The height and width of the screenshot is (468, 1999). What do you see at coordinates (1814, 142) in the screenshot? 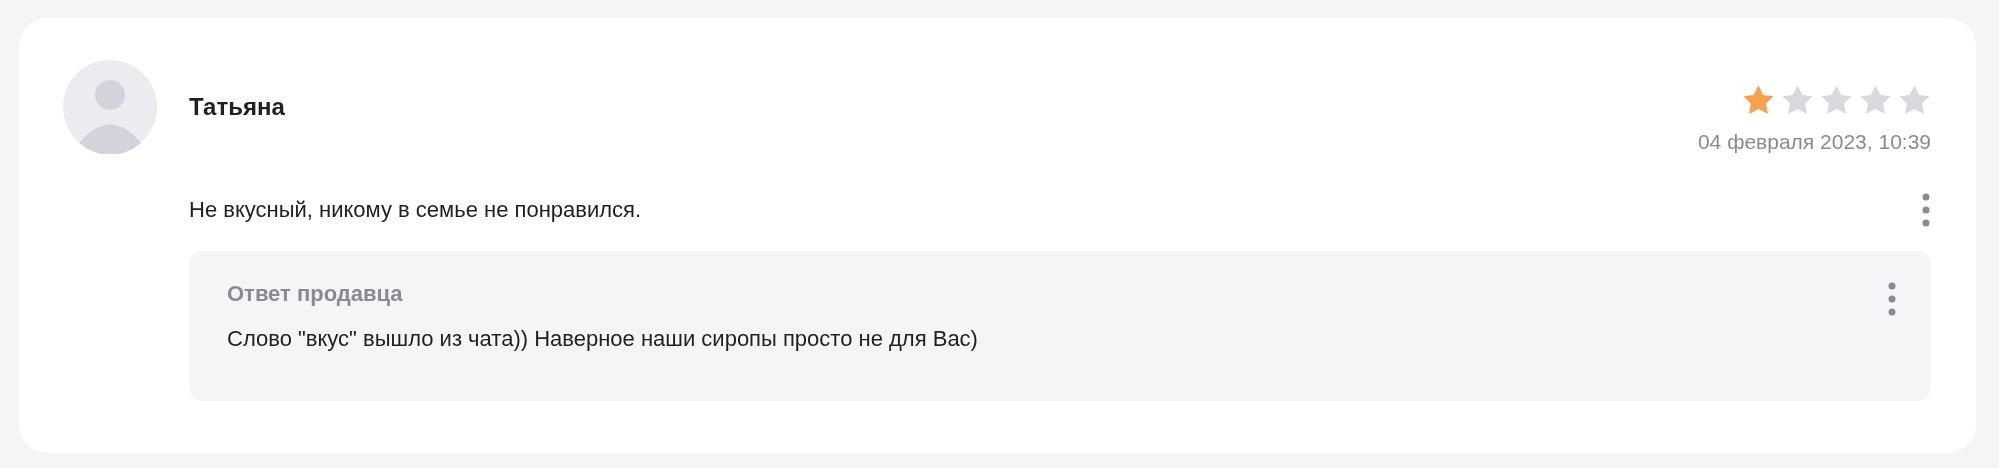
I see `review-date: 04 февраля 2023, 10:39` at bounding box center [1814, 142].